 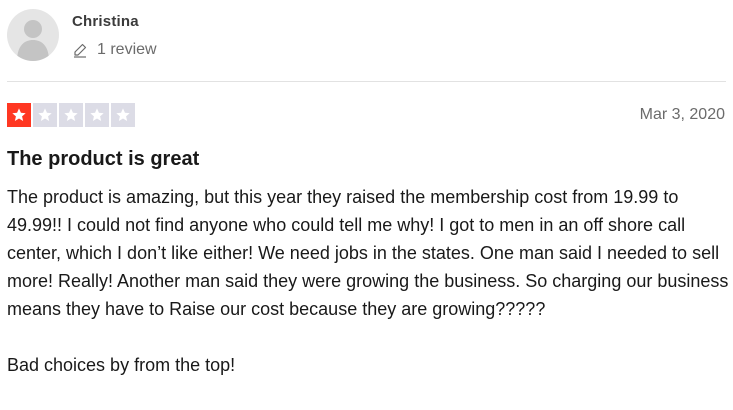 I want to click on review-count: 1 review, so click(x=114, y=50).